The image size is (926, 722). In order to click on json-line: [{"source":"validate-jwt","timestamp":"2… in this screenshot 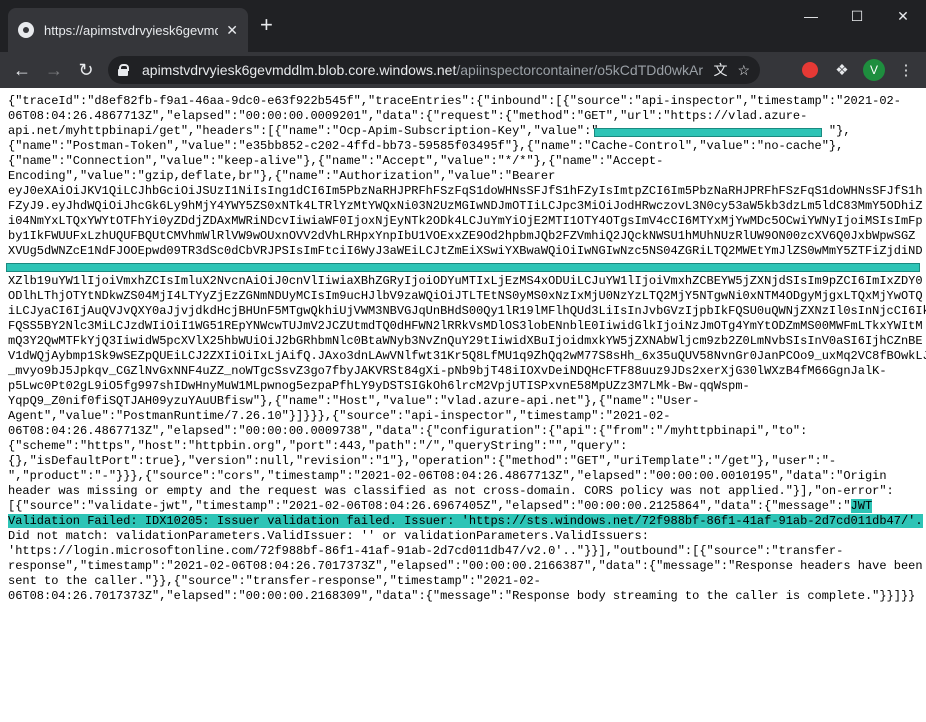, I will do `click(440, 506)`.